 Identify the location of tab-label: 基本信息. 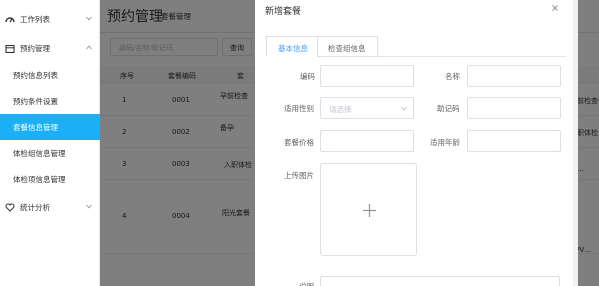
(293, 48).